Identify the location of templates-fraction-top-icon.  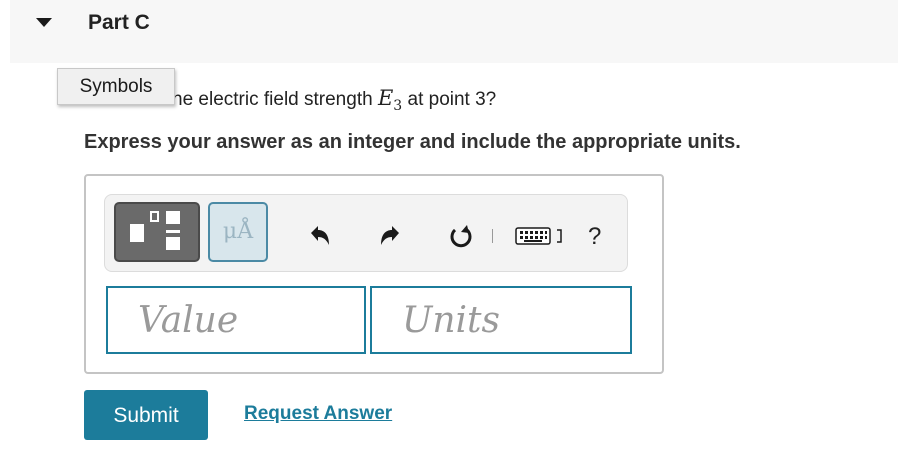
(173, 217).